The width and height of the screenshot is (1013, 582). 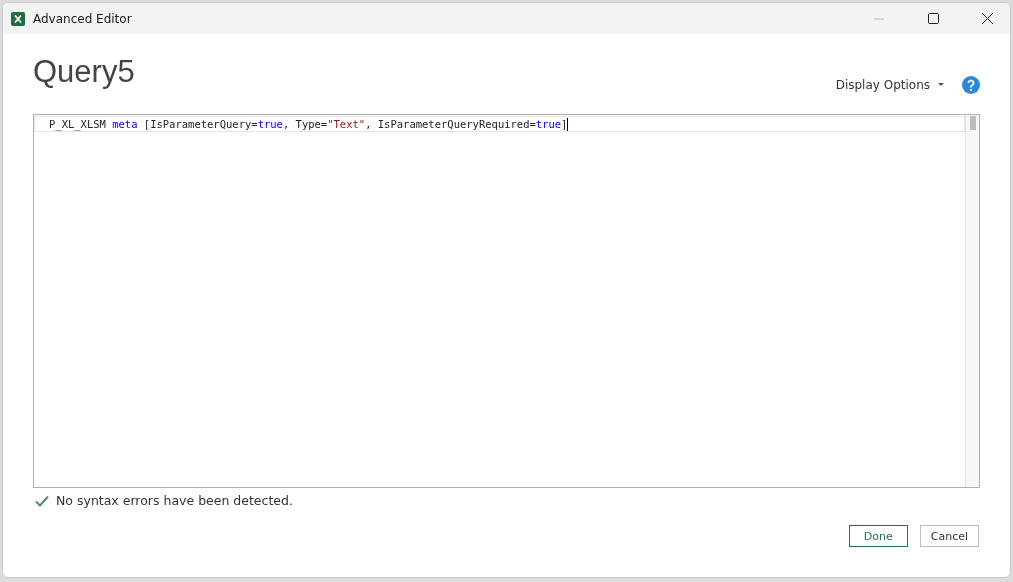 What do you see at coordinates (949, 536) in the screenshot?
I see `cancel-button: Cancel` at bounding box center [949, 536].